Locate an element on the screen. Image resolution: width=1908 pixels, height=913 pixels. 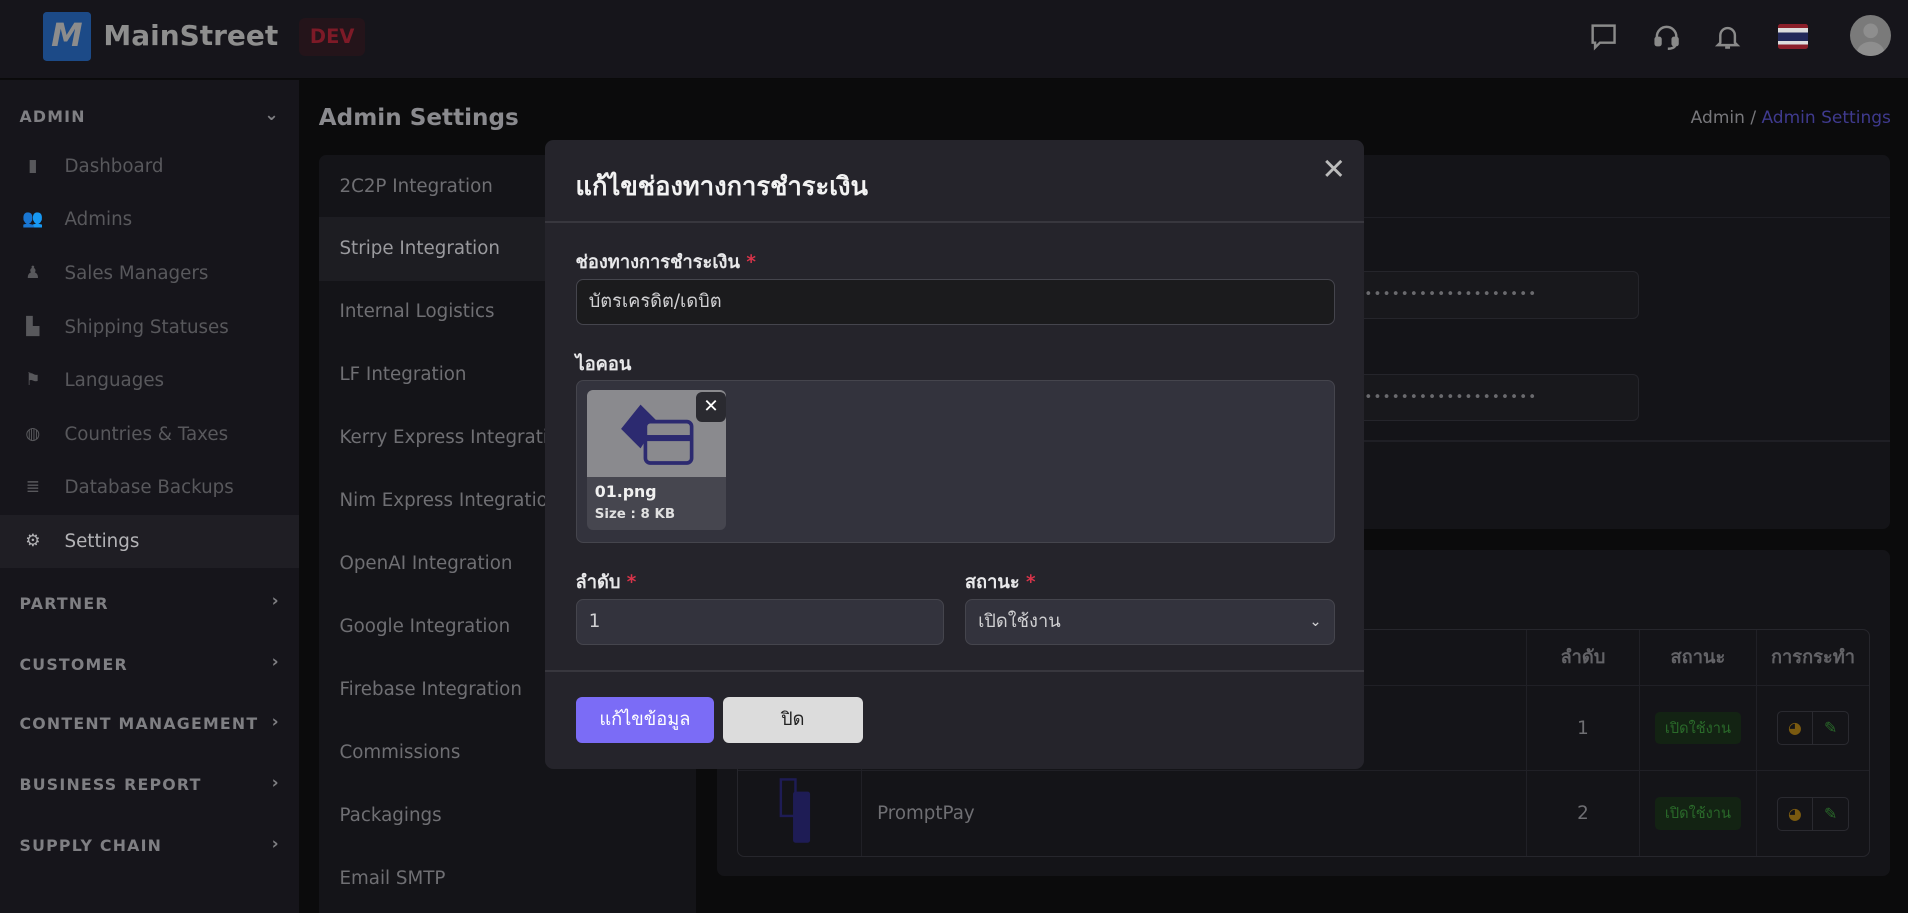
icon-dropzone: ✕ 01.png Size : 8 KB is located at coordinates (955, 461).